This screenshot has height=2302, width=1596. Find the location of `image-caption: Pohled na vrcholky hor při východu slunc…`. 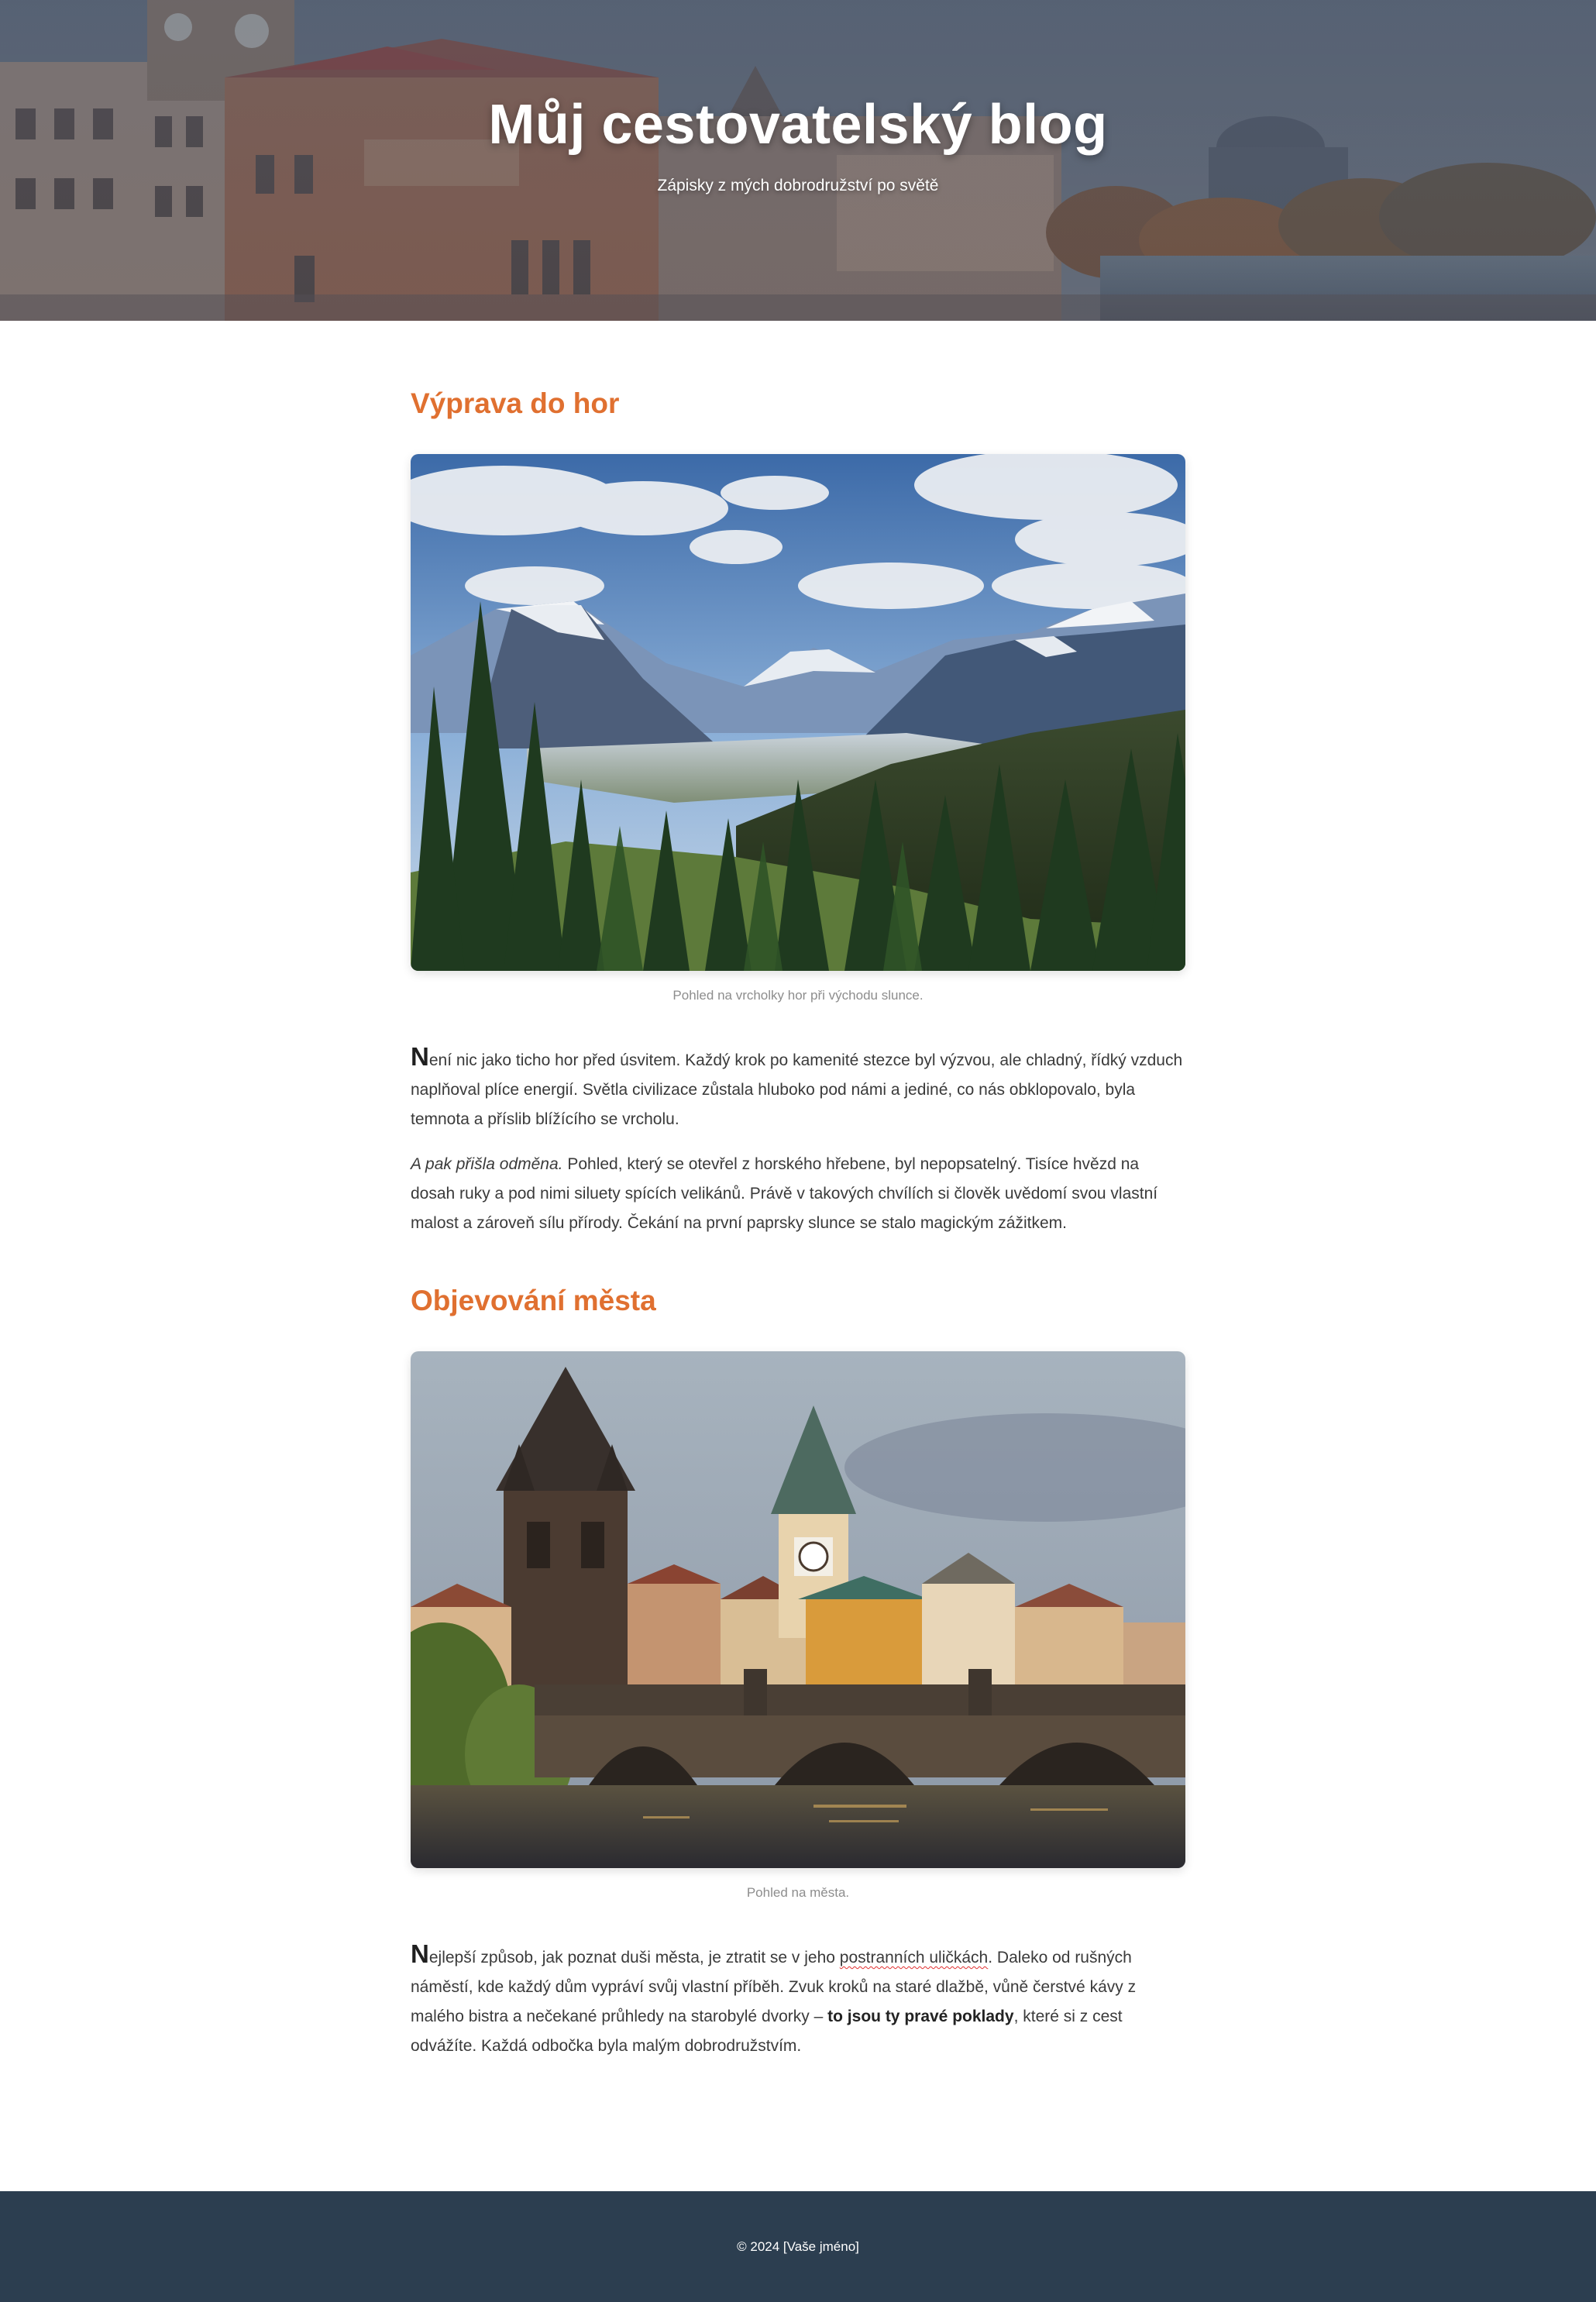

image-caption: Pohled na vrcholky hor při východu slunc… is located at coordinates (798, 995).